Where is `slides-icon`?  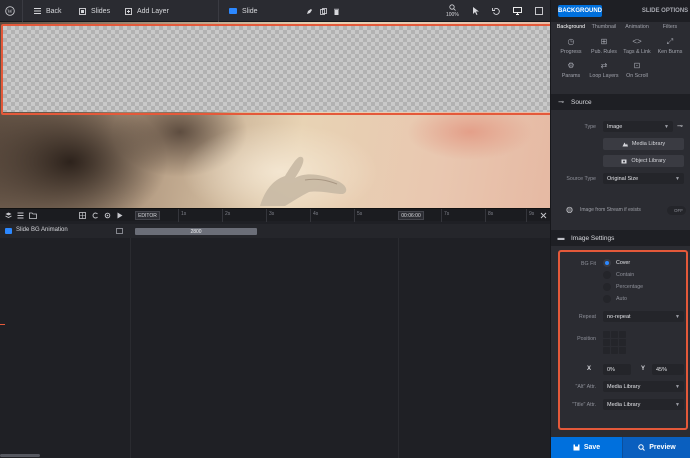 slides-icon is located at coordinates (82, 11).